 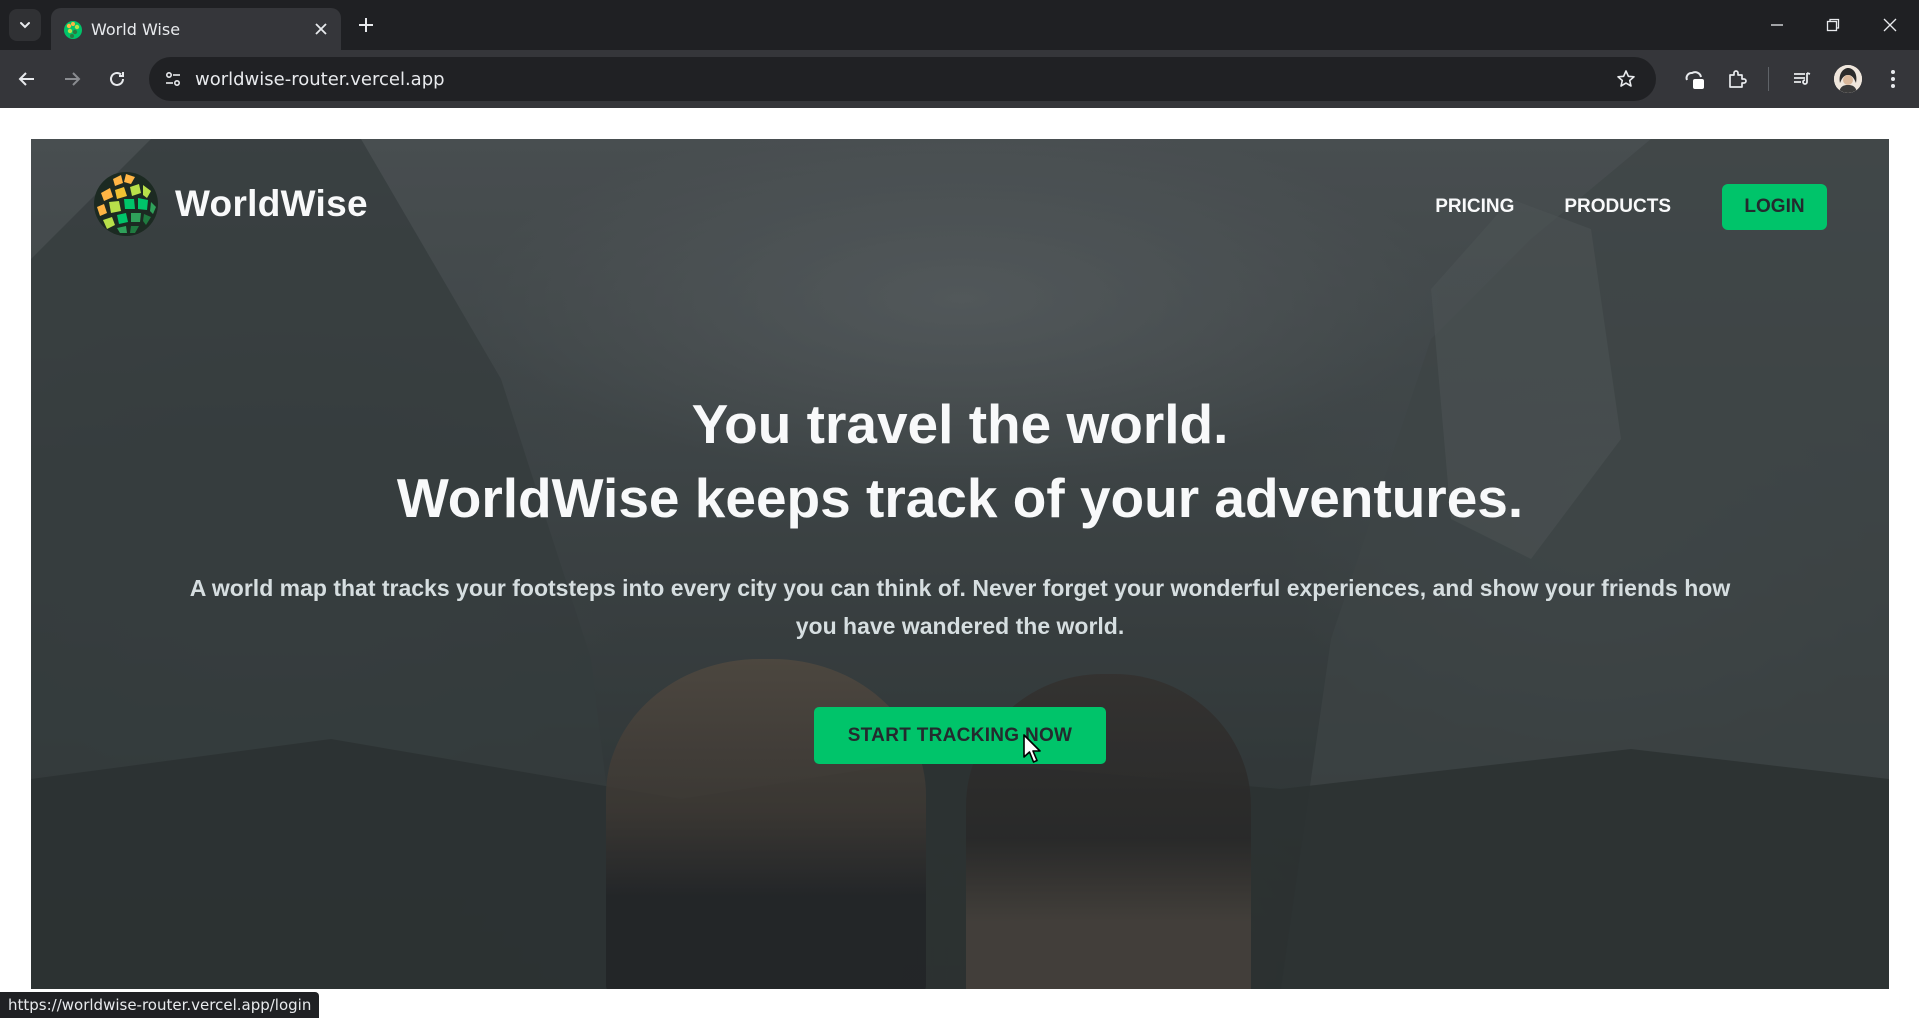 I want to click on worldwise-logo: WorldWise, so click(x=230, y=204).